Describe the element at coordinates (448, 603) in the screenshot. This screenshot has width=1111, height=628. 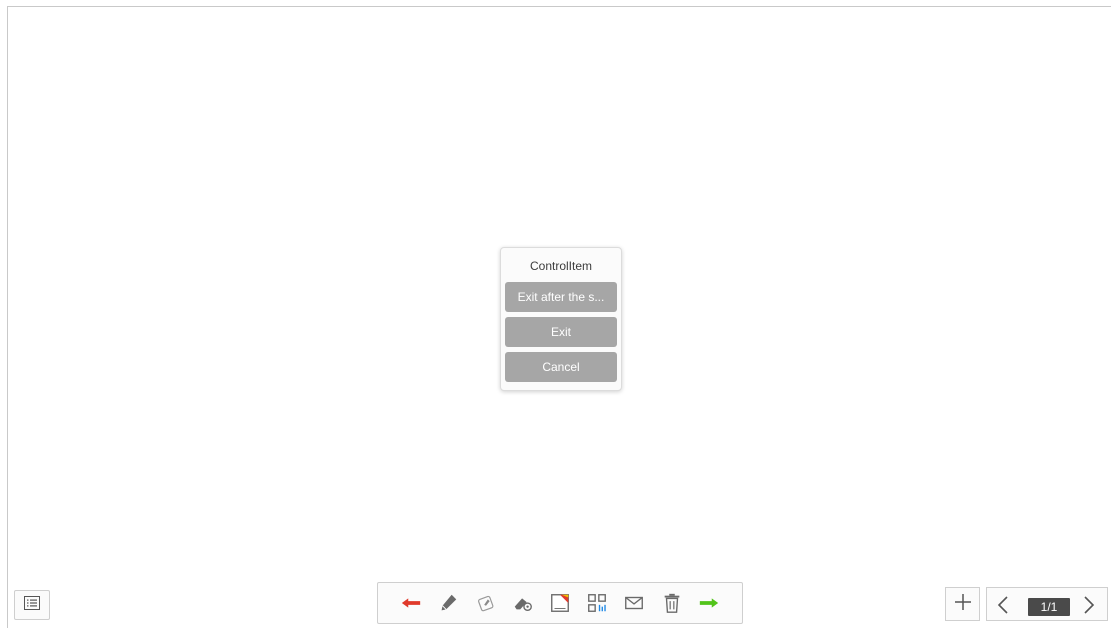
I see `pen-icon` at that location.